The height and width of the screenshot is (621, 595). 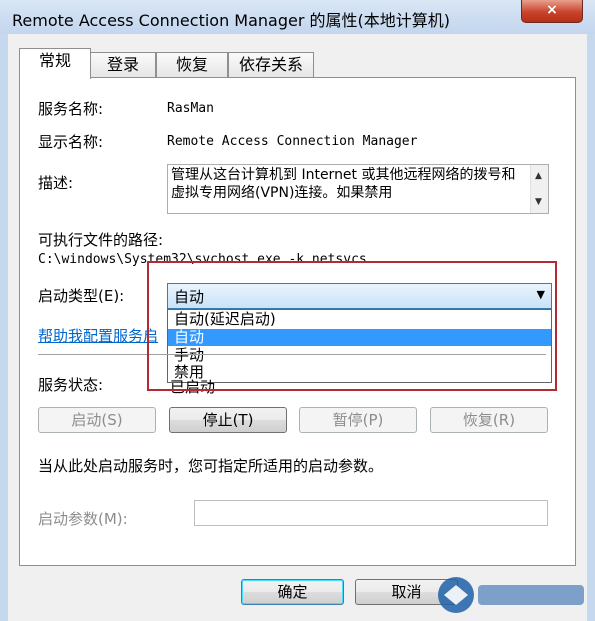 What do you see at coordinates (538, 176) in the screenshot?
I see `scroll-up-icon: ▲` at bounding box center [538, 176].